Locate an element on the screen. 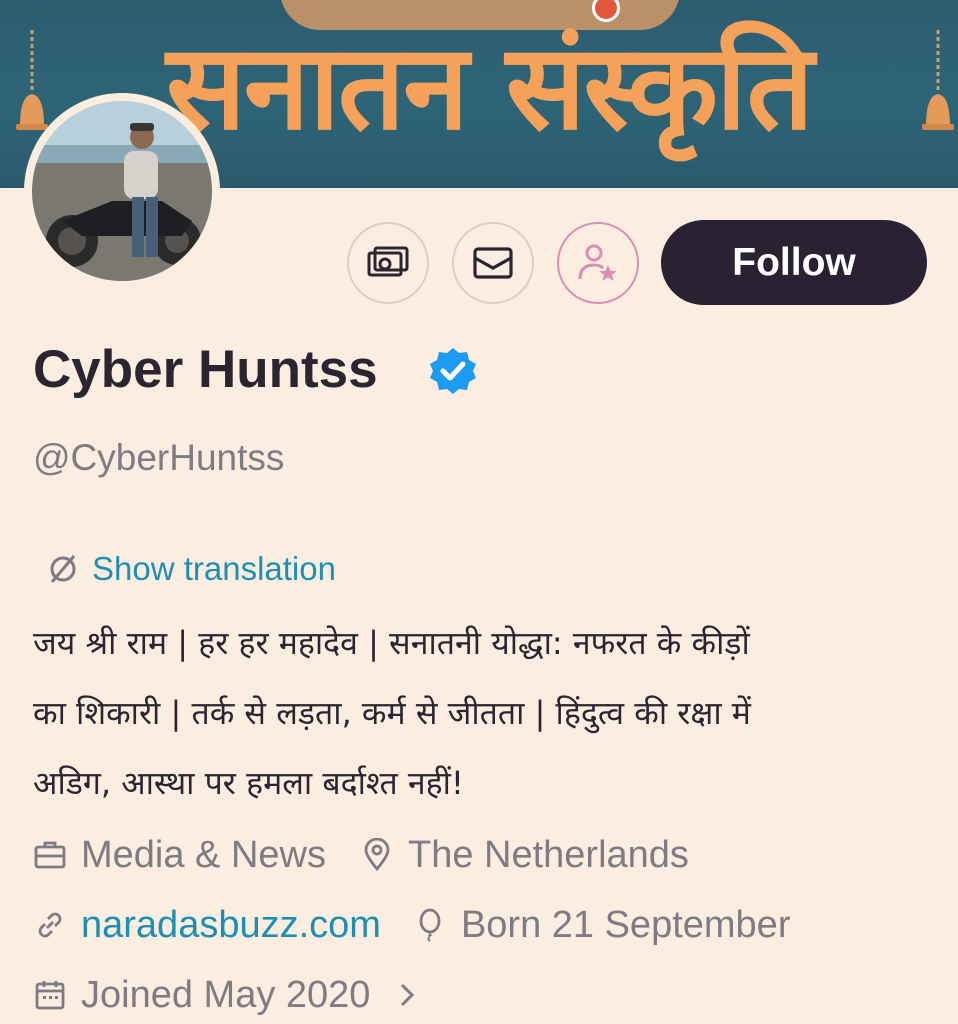  balloon-icon is located at coordinates (430, 925).